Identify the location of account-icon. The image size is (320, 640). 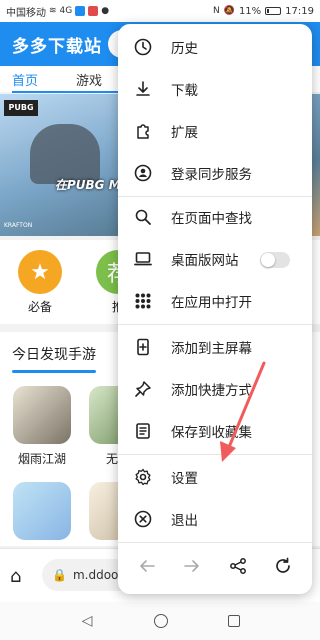
(143, 173).